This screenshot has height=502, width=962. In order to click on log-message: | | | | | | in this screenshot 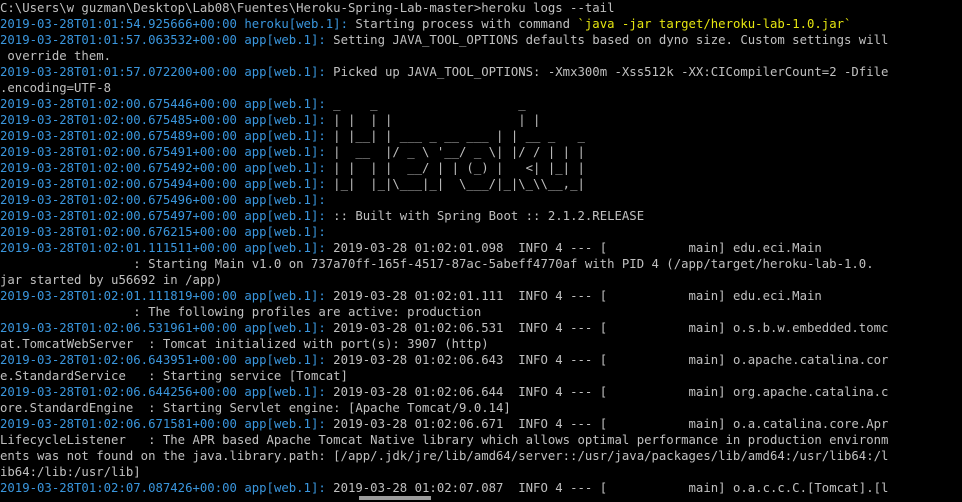, I will do `click(433, 120)`.